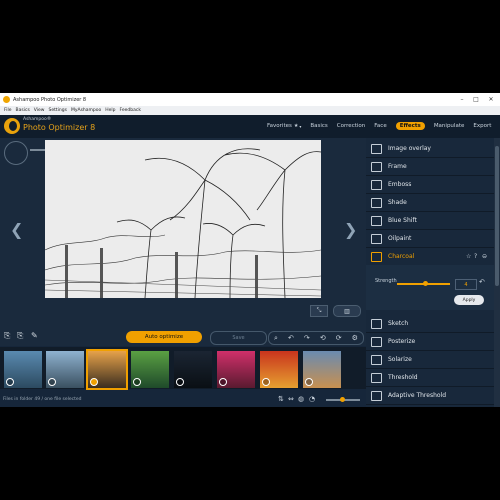 Image resolution: width=500 pixels, height=500 pixels. I want to click on effect-solarize: Solarize, so click(430, 360).